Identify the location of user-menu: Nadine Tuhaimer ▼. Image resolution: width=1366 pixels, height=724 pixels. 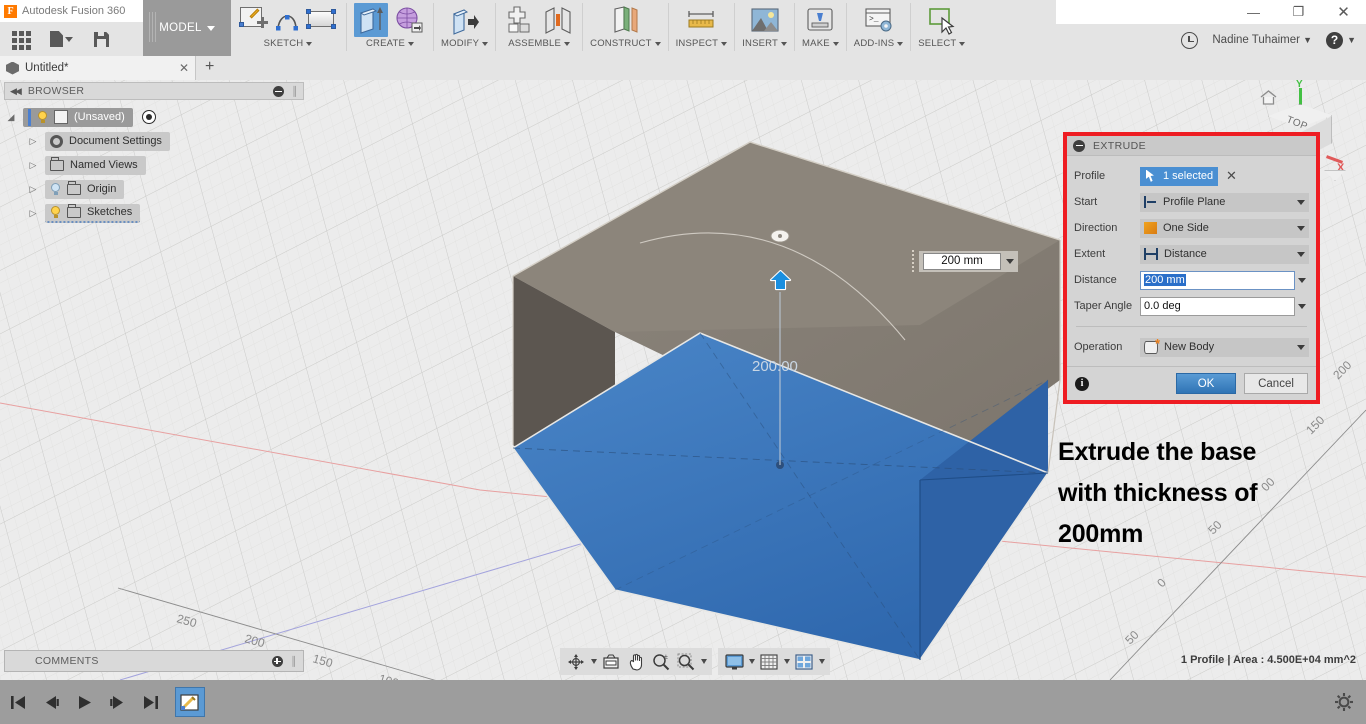
(1262, 40).